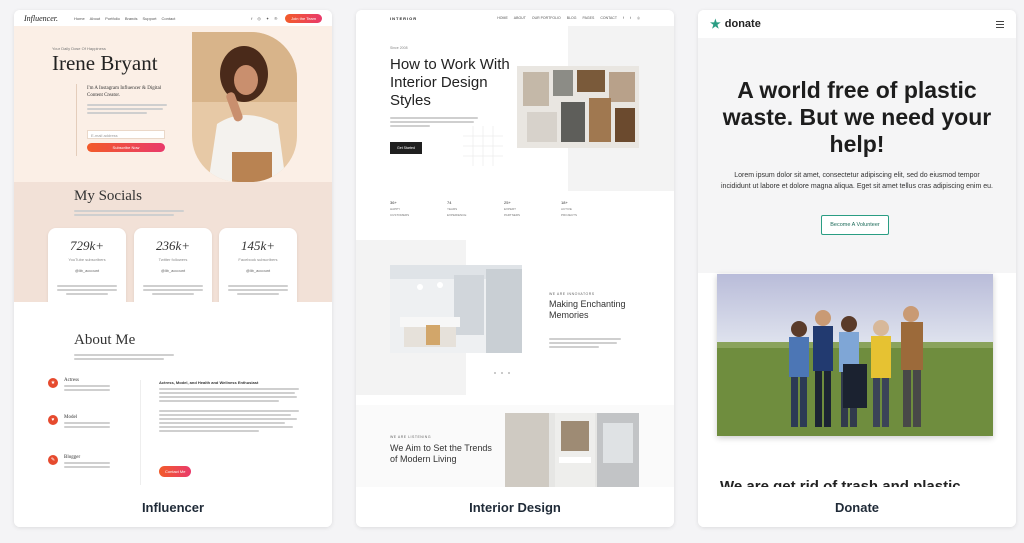 Image resolution: width=1024 pixels, height=543 pixels. I want to click on stat-label: Twitter followers, so click(173, 259).